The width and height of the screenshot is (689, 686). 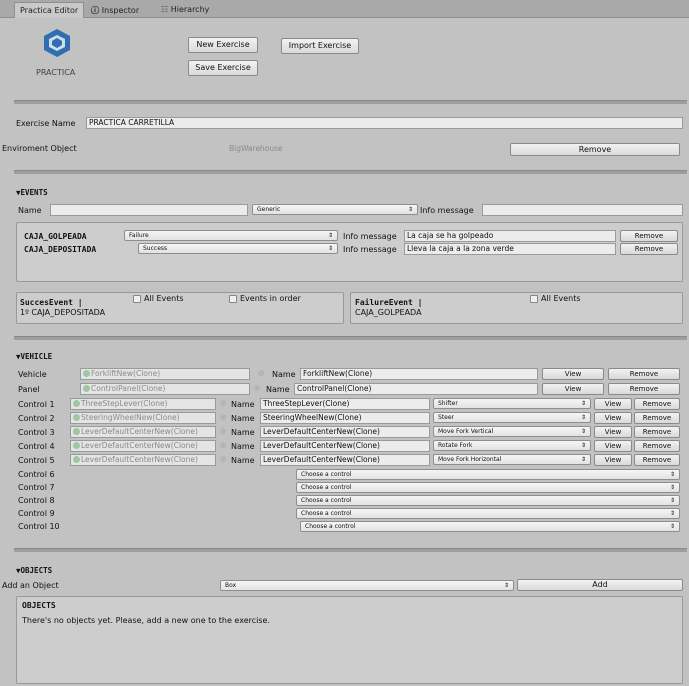 What do you see at coordinates (143, 418) in the screenshot?
I see `control-object-field: SteeringWheelNew(Clone)` at bounding box center [143, 418].